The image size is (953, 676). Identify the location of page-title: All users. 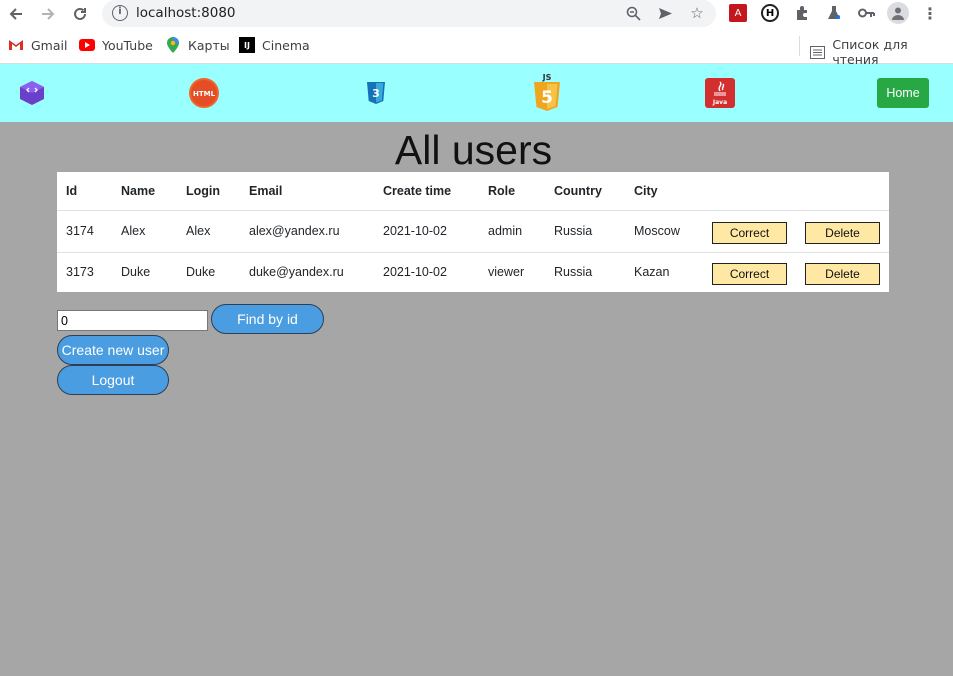
(473, 150).